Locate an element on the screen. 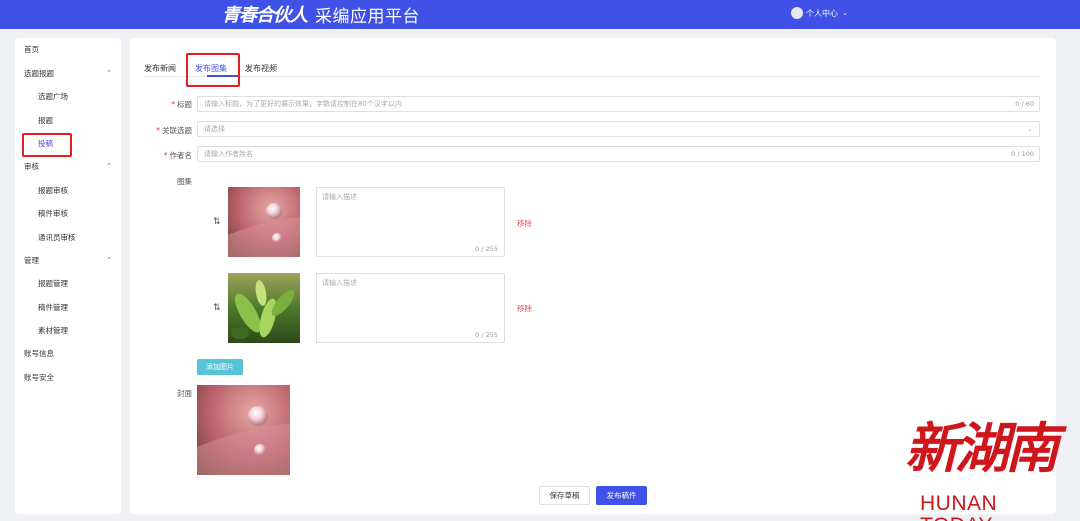 This screenshot has height=521, width=1080. title-placeholder: 请输入标题，为了更好的展示效果，字数请控制在80个汉字以内 is located at coordinates (303, 104).